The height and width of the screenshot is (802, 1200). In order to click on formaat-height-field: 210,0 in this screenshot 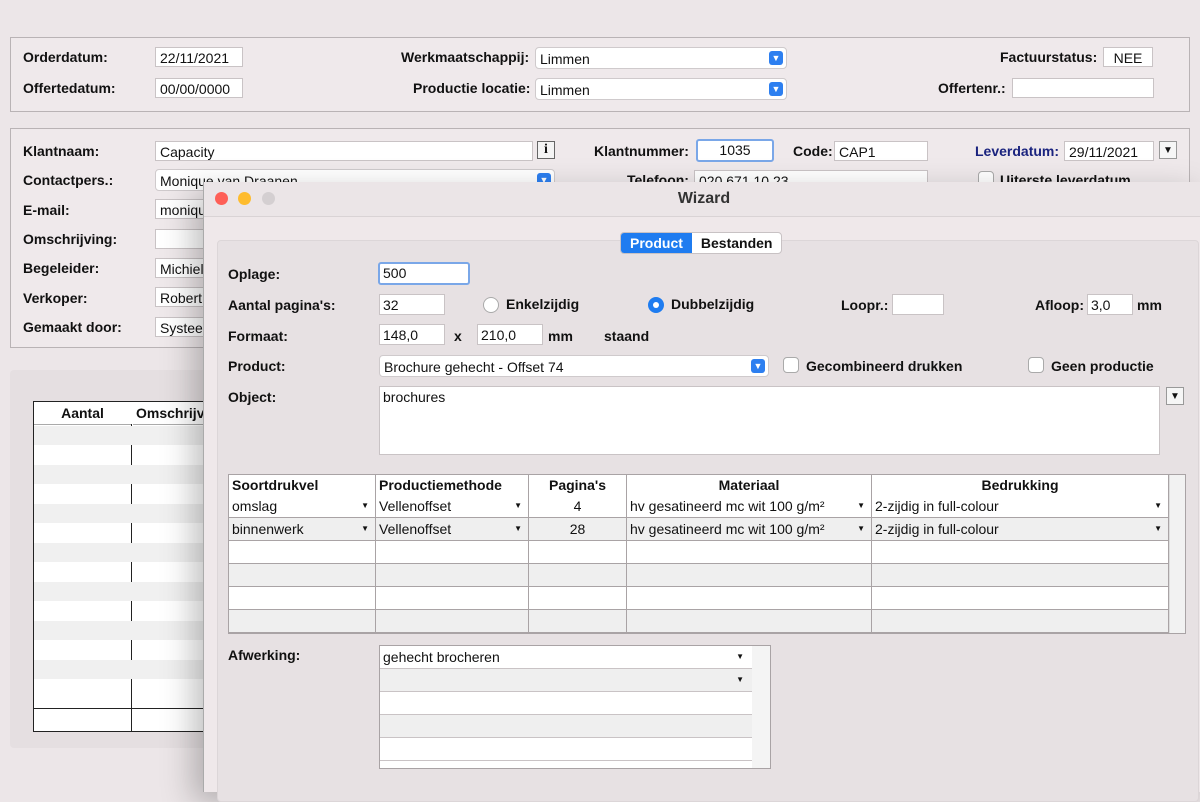, I will do `click(510, 334)`.